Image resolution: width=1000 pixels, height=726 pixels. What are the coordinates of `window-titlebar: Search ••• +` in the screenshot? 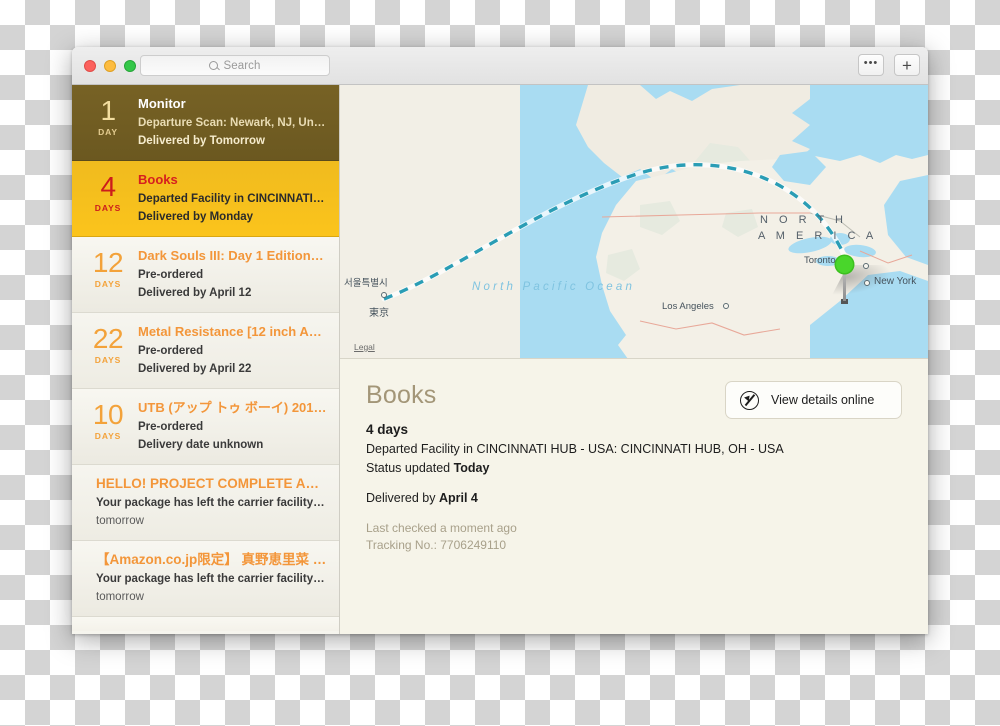 It's located at (500, 66).